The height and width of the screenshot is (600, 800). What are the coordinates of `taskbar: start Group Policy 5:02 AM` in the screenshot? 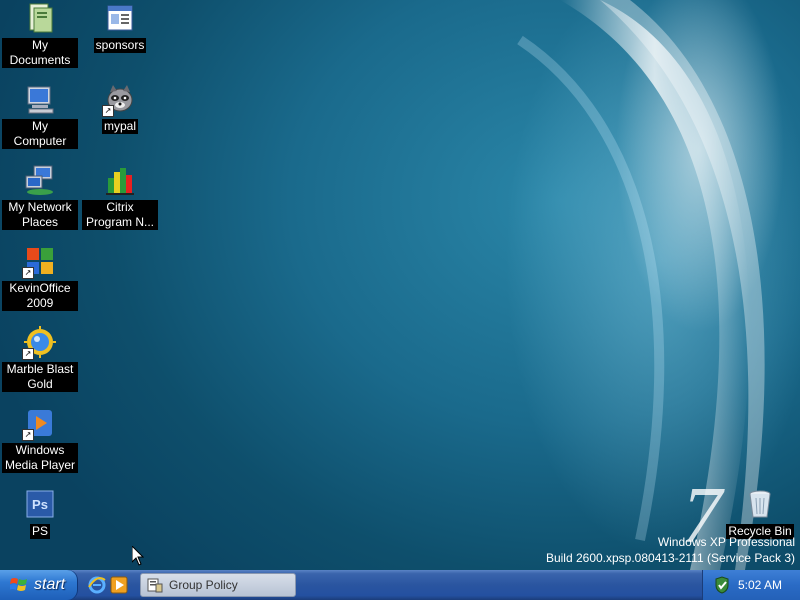 It's located at (400, 585).